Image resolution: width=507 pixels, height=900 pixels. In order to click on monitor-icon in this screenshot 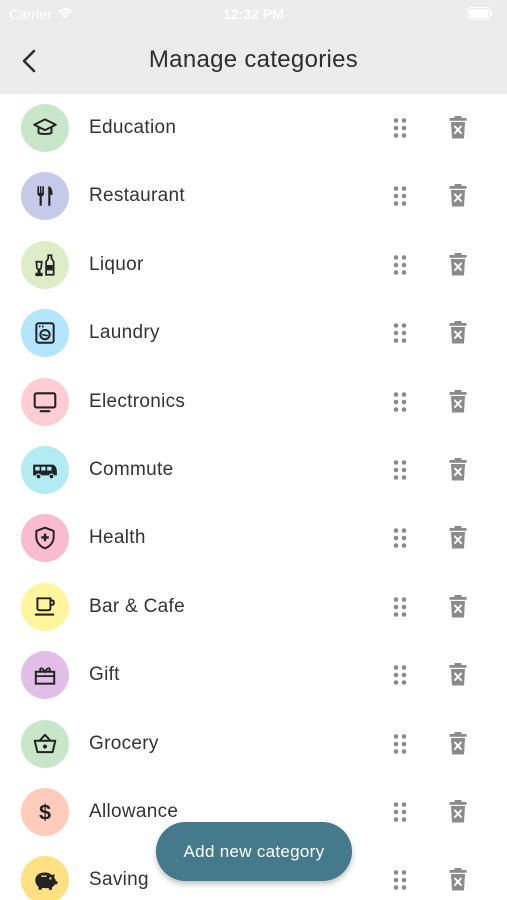, I will do `click(45, 402)`.